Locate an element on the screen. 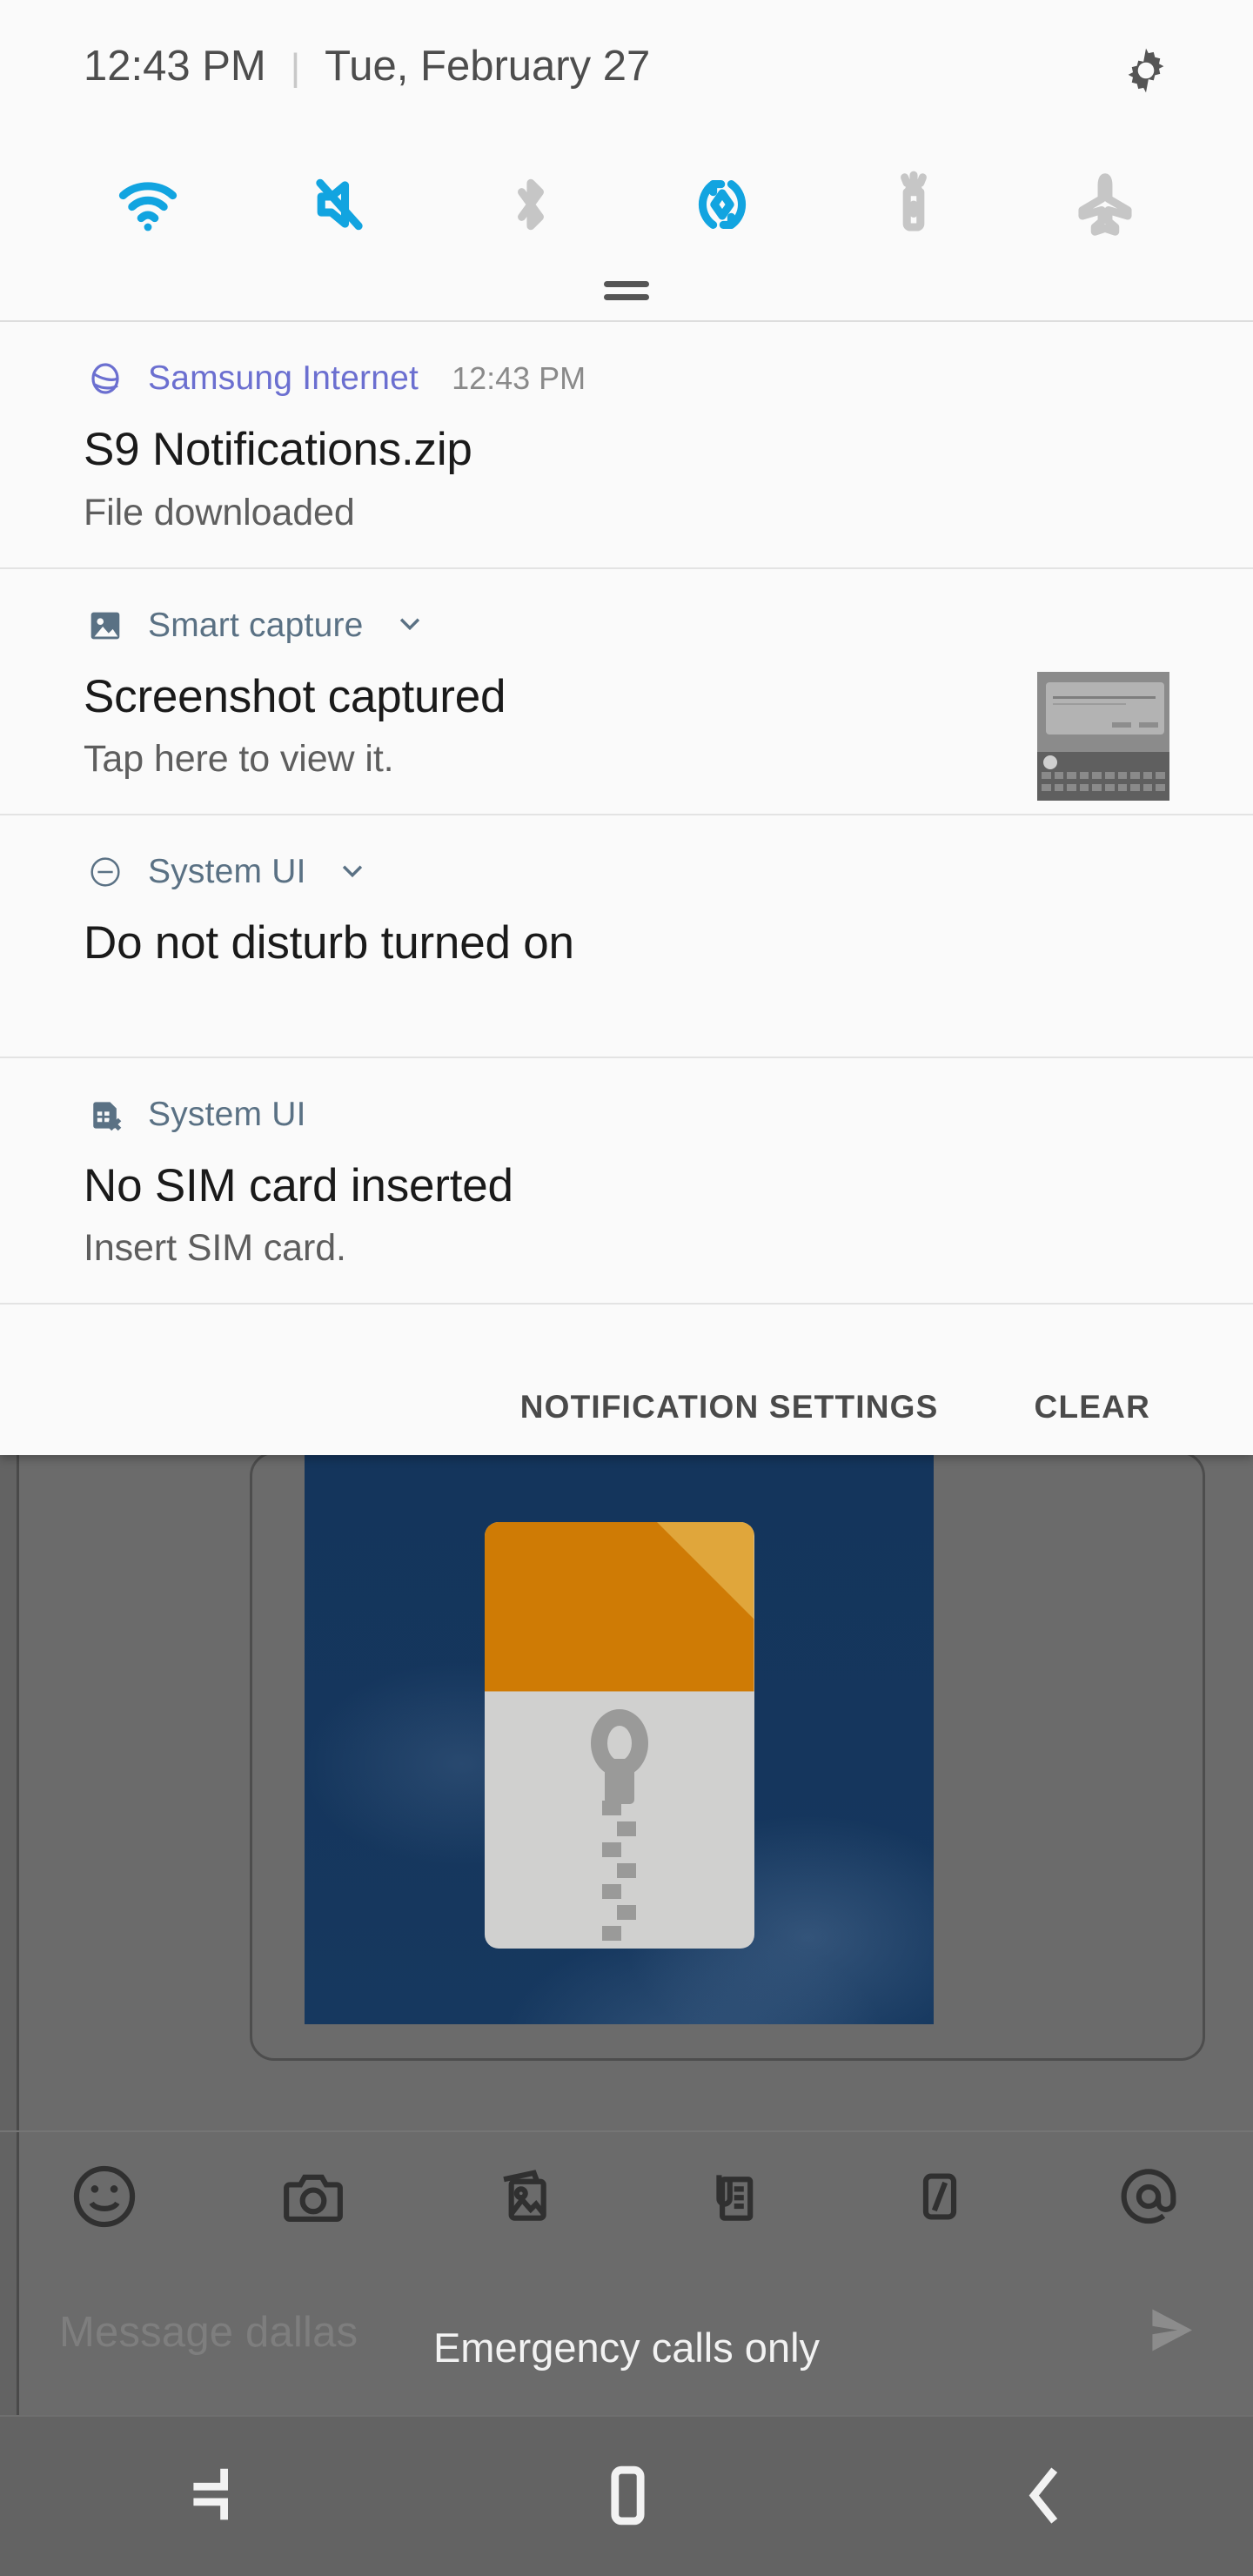 Image resolution: width=1253 pixels, height=2576 pixels. quick-tile-sound-off is located at coordinates (339, 204).